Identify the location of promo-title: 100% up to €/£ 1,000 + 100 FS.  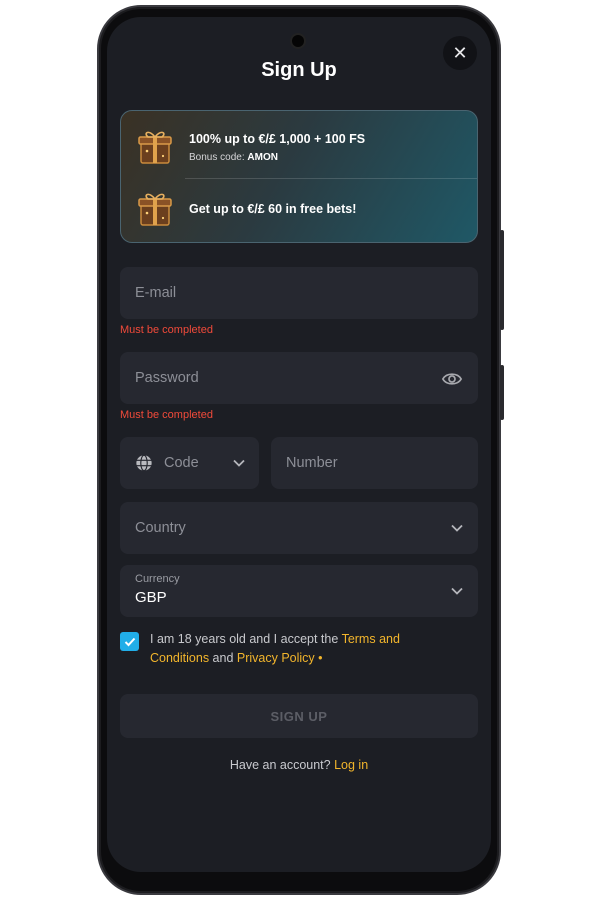
(277, 138).